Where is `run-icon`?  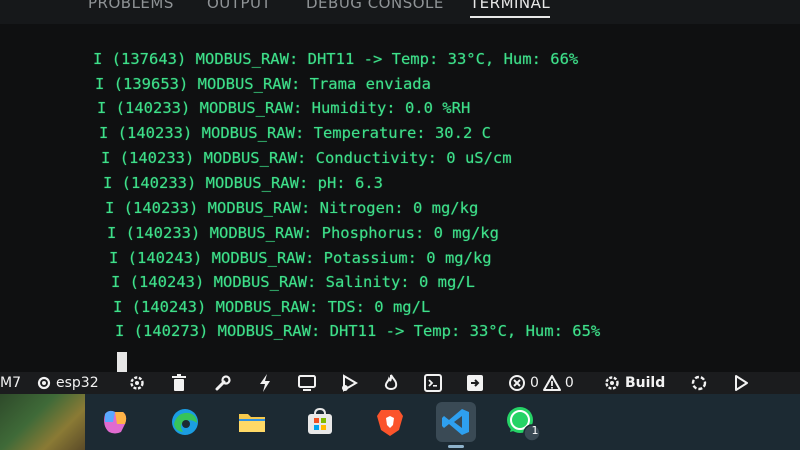 run-icon is located at coordinates (741, 383).